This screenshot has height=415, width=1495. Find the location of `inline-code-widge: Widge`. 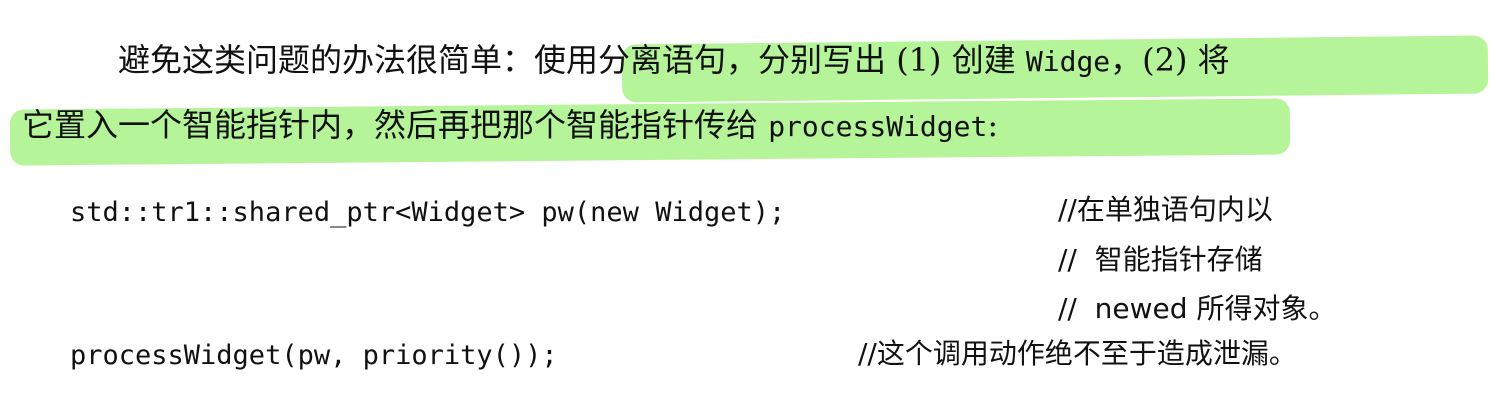

inline-code-widge: Widge is located at coordinates (1068, 61).